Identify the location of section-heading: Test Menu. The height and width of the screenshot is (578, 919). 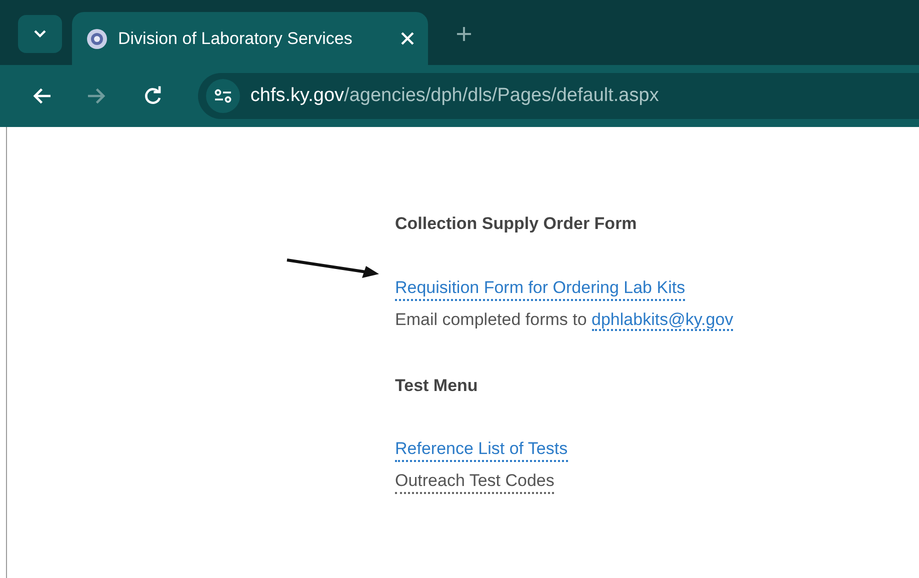
(437, 385).